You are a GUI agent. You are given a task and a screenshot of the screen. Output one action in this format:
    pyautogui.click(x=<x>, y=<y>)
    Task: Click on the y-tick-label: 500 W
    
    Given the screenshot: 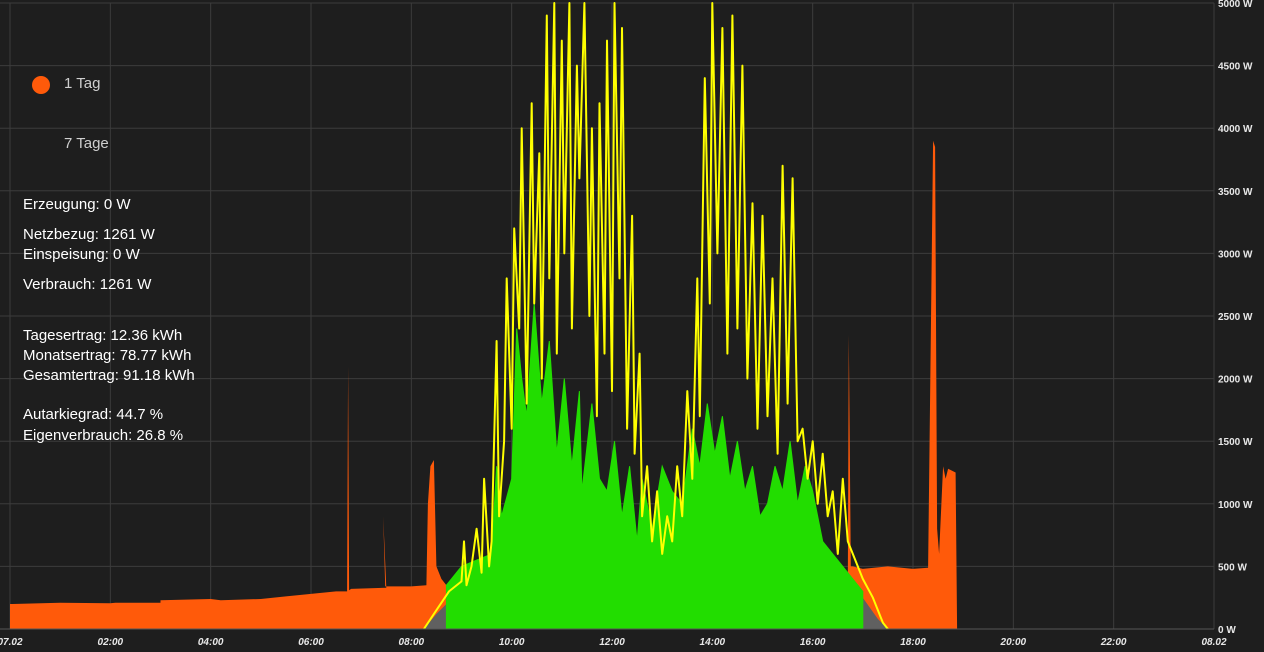 What is the action you would take?
    pyautogui.click(x=1232, y=567)
    